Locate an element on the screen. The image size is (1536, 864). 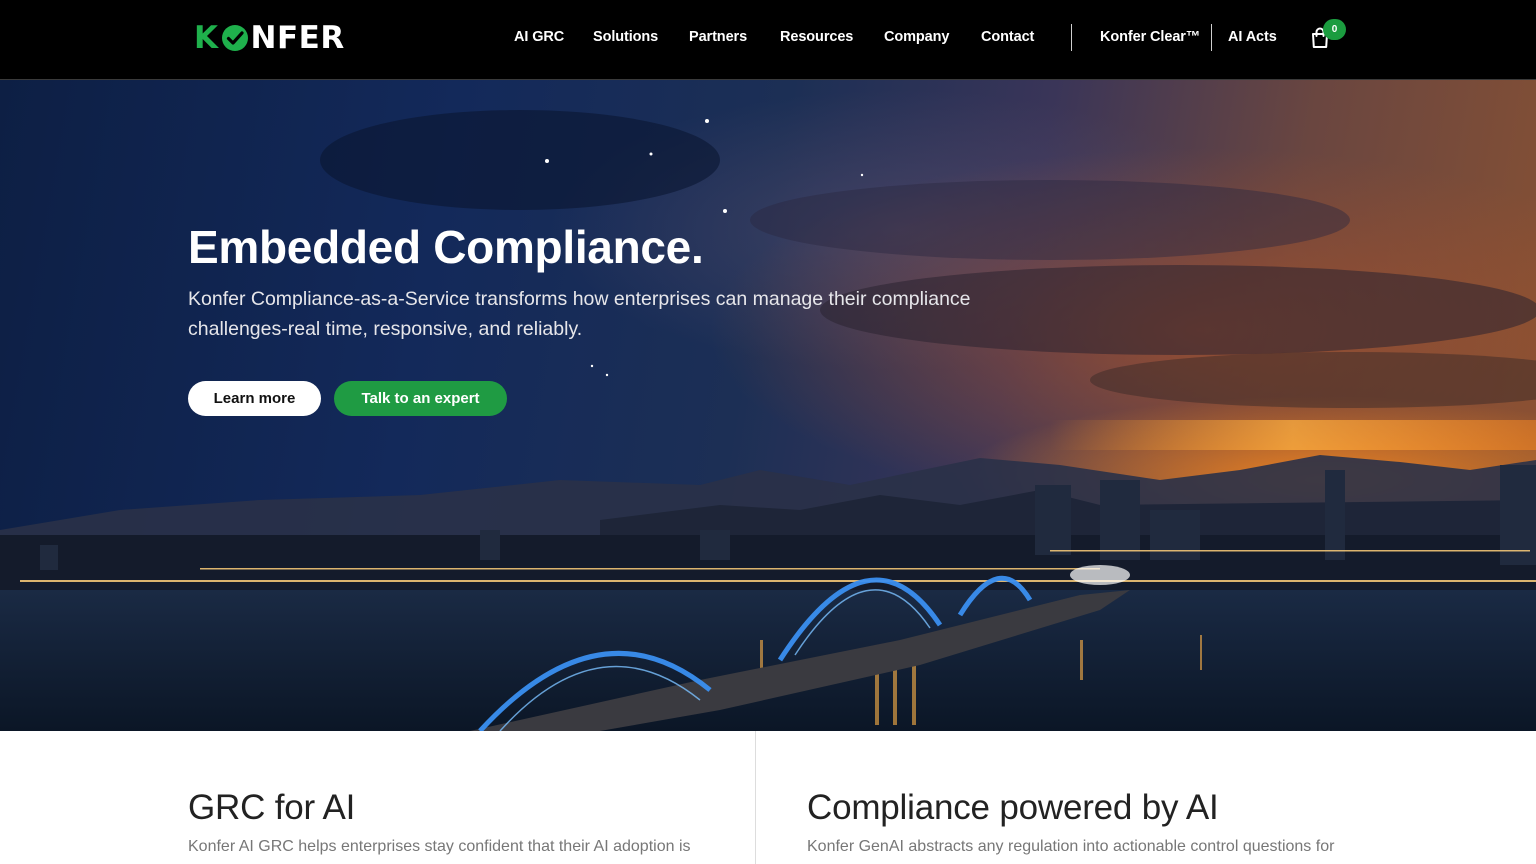
logo-wordmark: NFER is located at coordinates (297, 38).